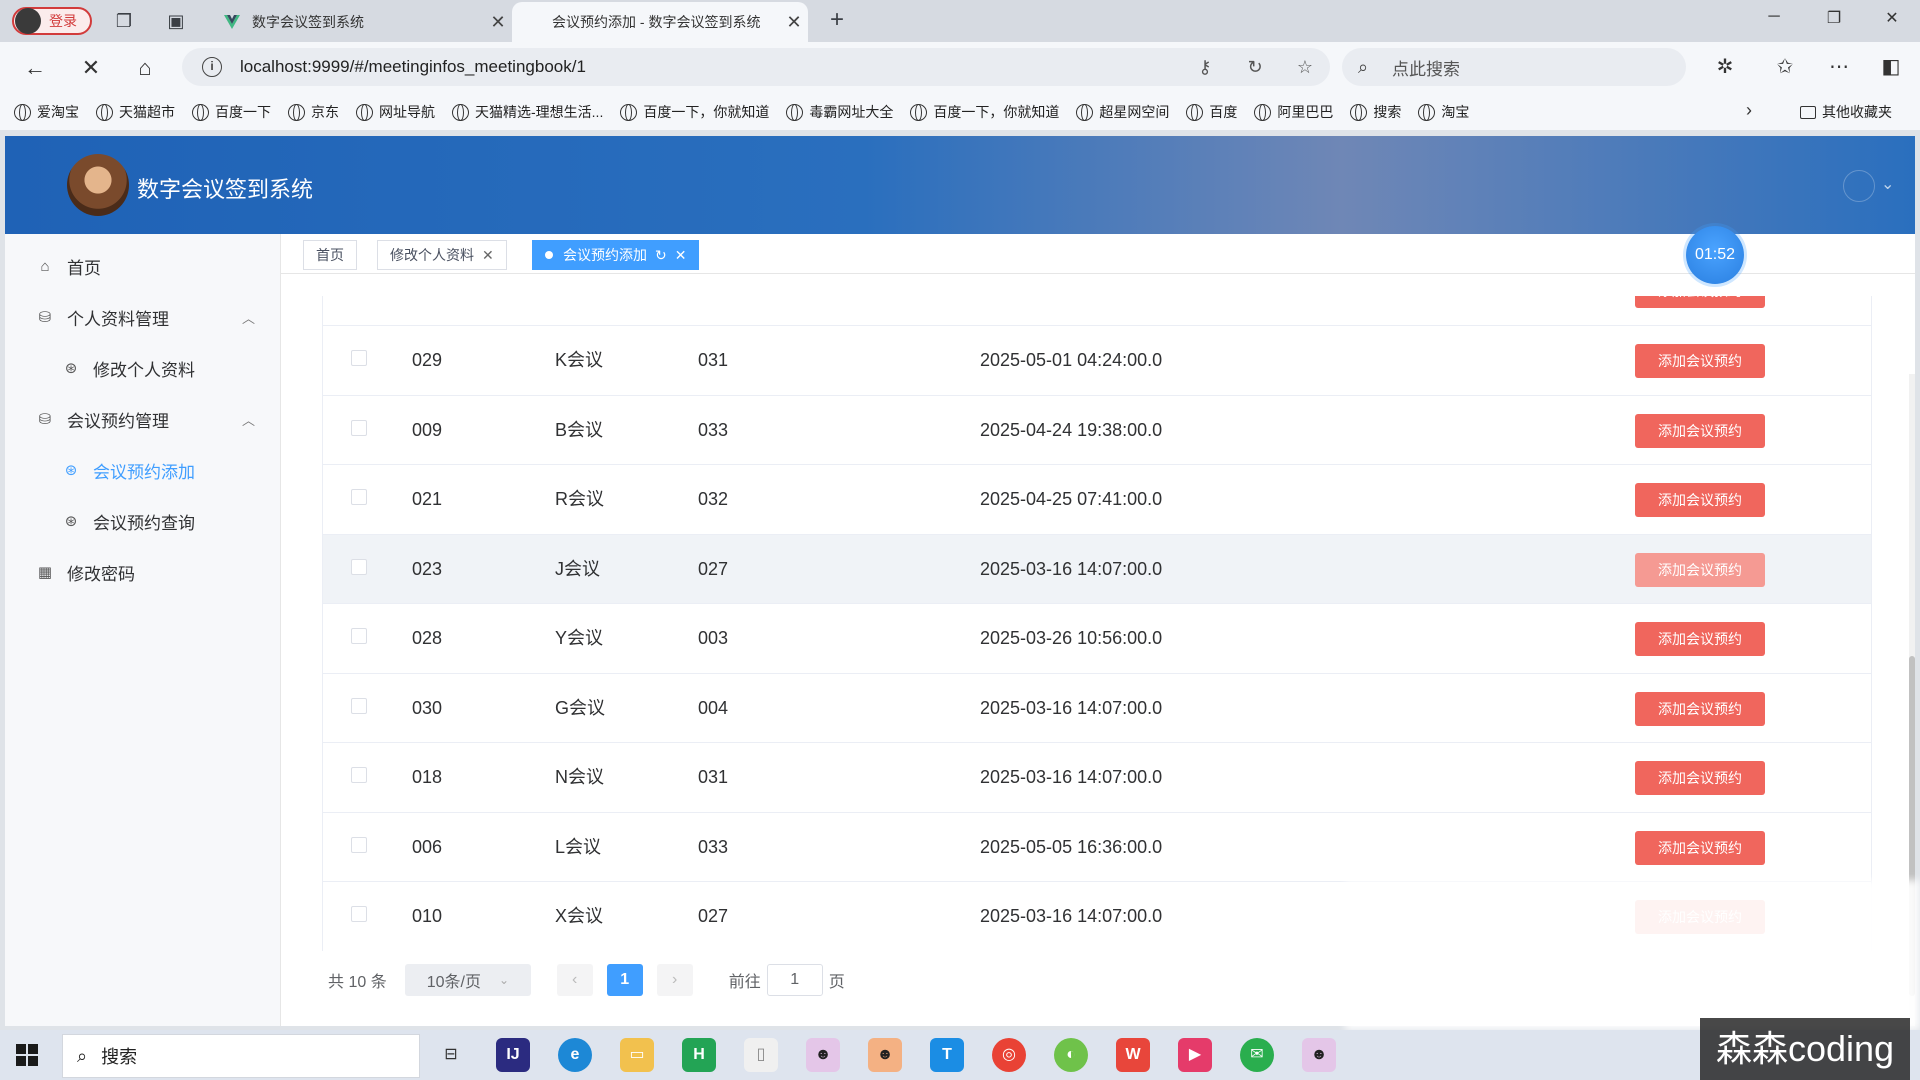 The height and width of the screenshot is (1080, 1920). Describe the element at coordinates (467, 980) in the screenshot. I see `page-size-select: 10条/页 ⌄` at that location.